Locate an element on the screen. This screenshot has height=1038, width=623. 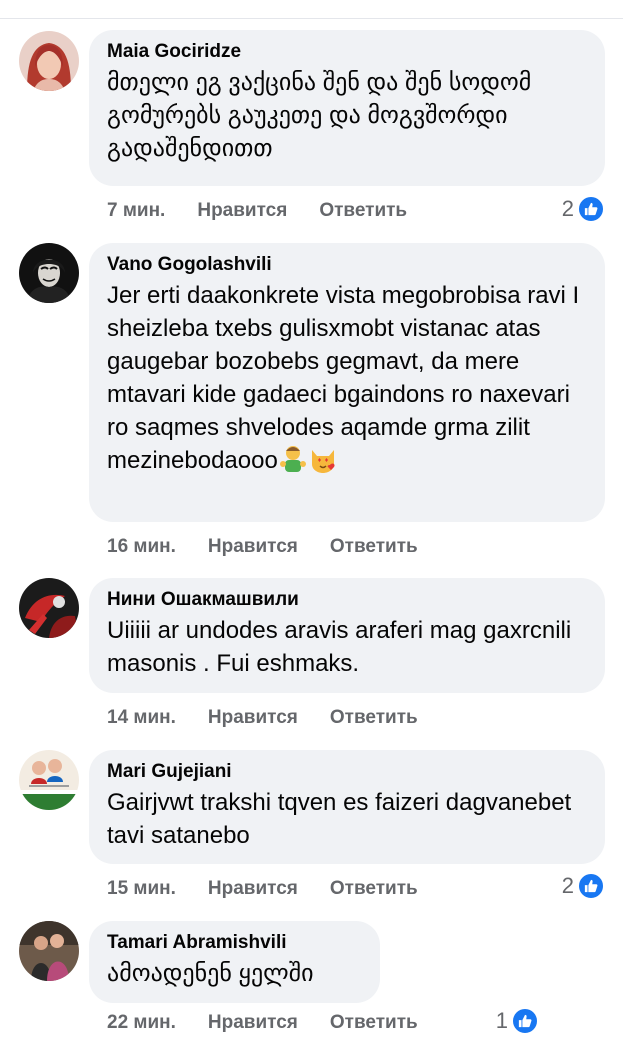
comment-time: 22 мин. is located at coordinates (141, 1023).